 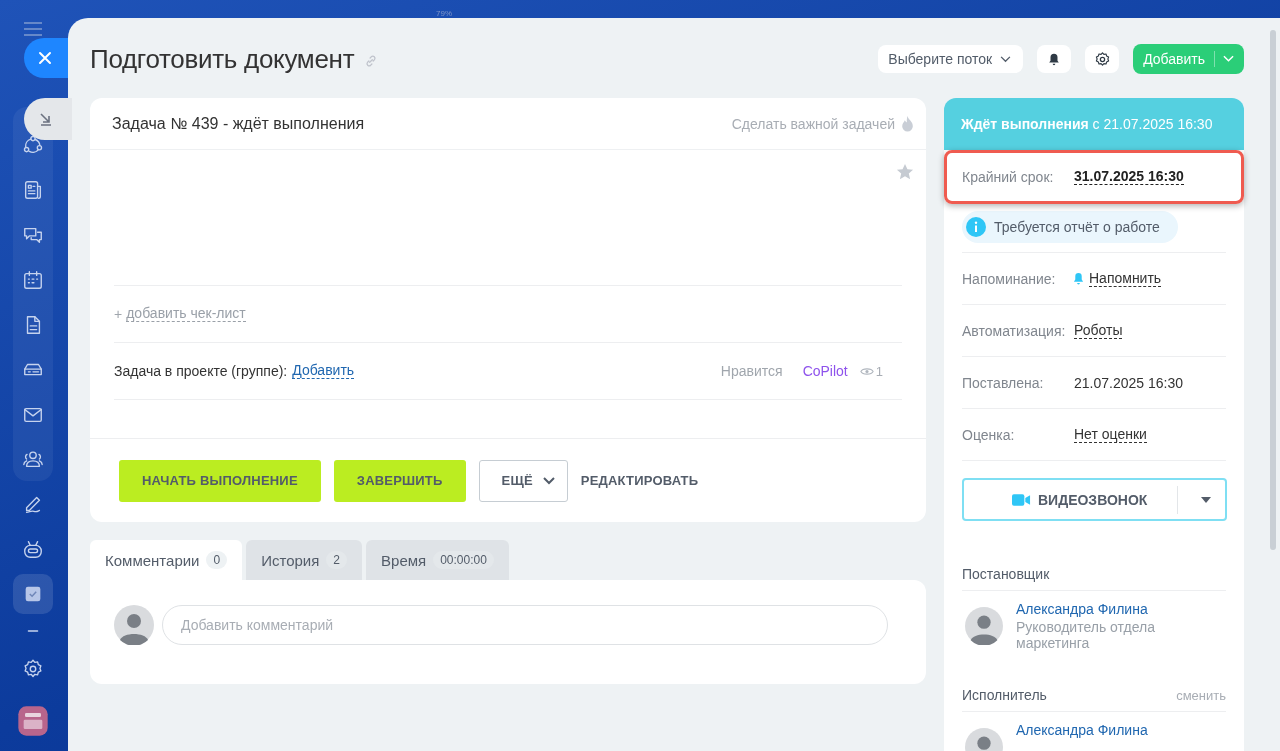 I want to click on info-icon, so click(x=976, y=227).